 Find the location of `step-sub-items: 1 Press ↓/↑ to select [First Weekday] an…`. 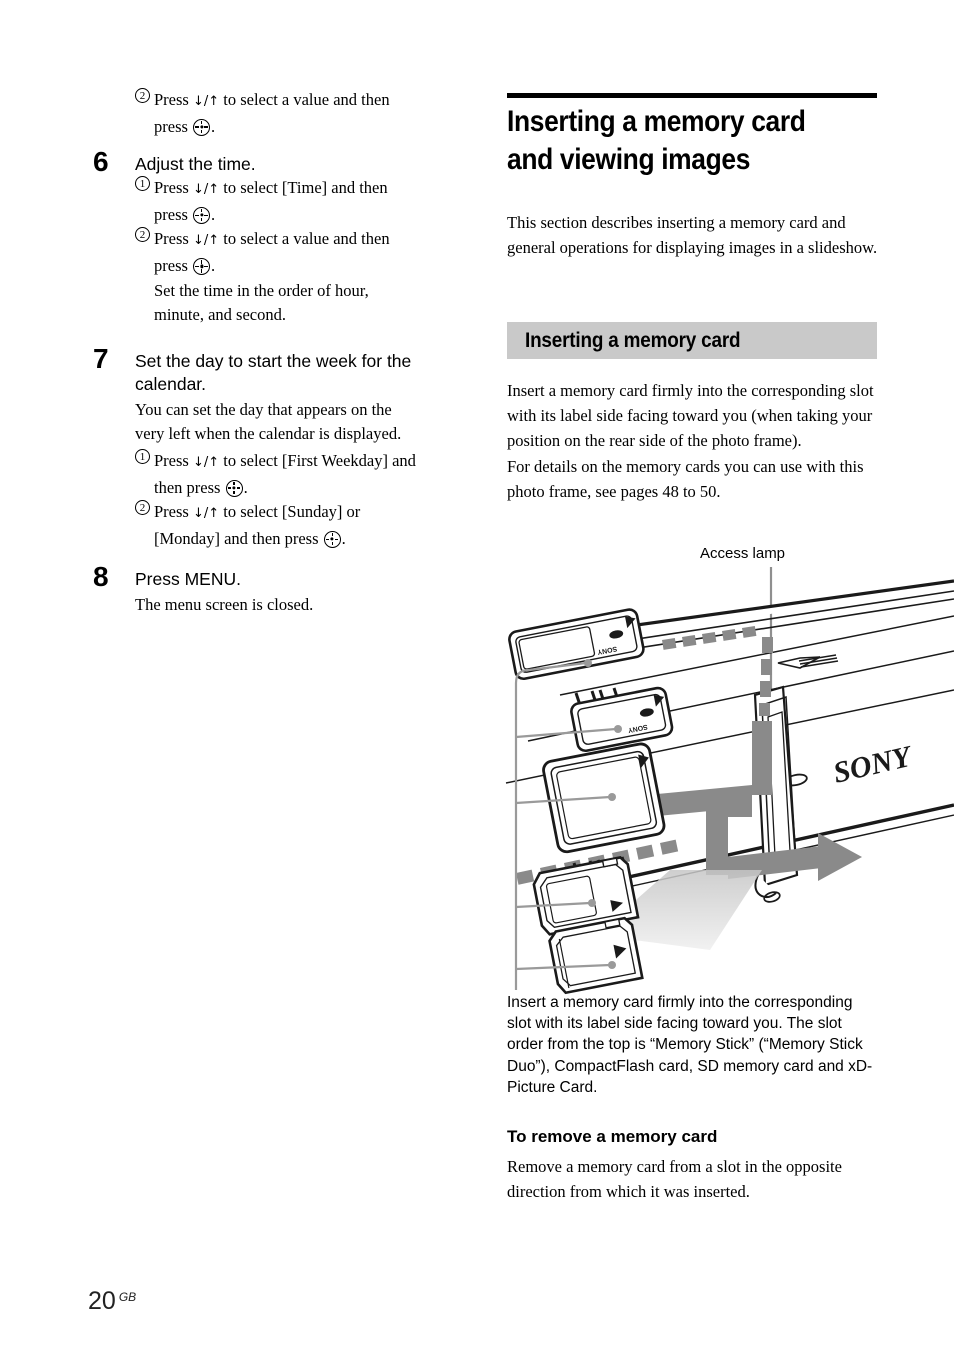

step-sub-items: 1 Press ↓/↑ to select [First Weekday] an… is located at coordinates (307, 499).